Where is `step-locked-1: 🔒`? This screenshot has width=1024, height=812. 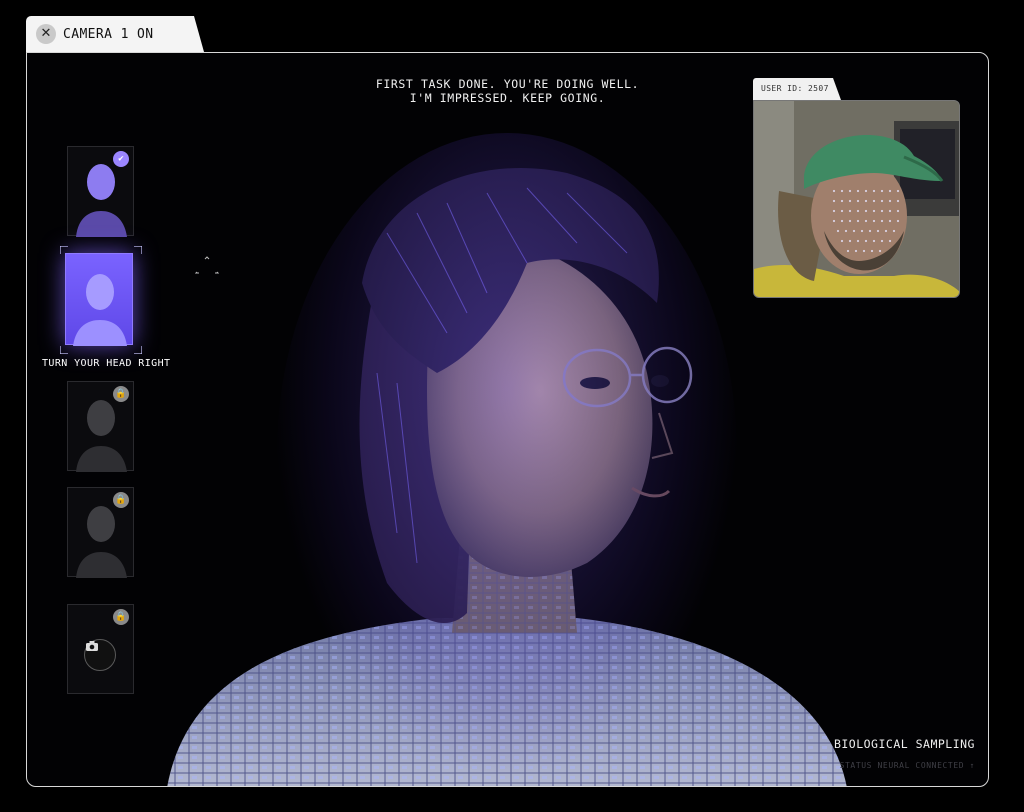
step-locked-1: 🔒 is located at coordinates (100, 426).